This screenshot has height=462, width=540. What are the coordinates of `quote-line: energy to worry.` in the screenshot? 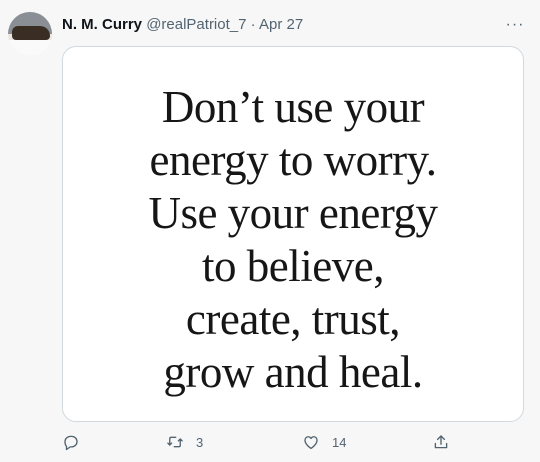 It's located at (293, 160).